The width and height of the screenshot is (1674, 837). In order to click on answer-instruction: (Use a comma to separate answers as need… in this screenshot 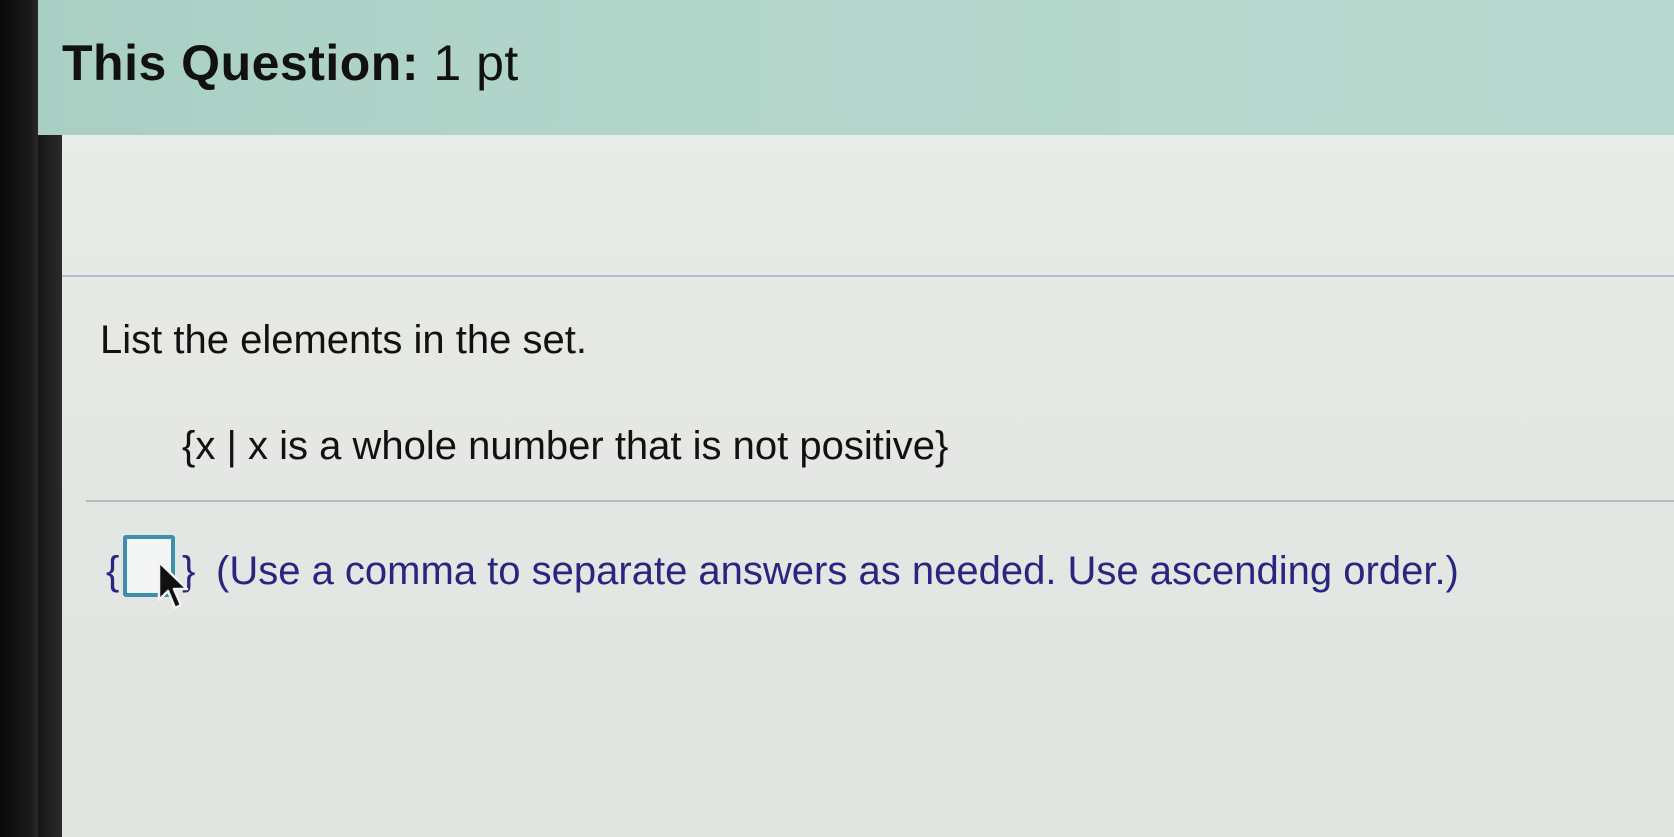, I will do `click(837, 571)`.